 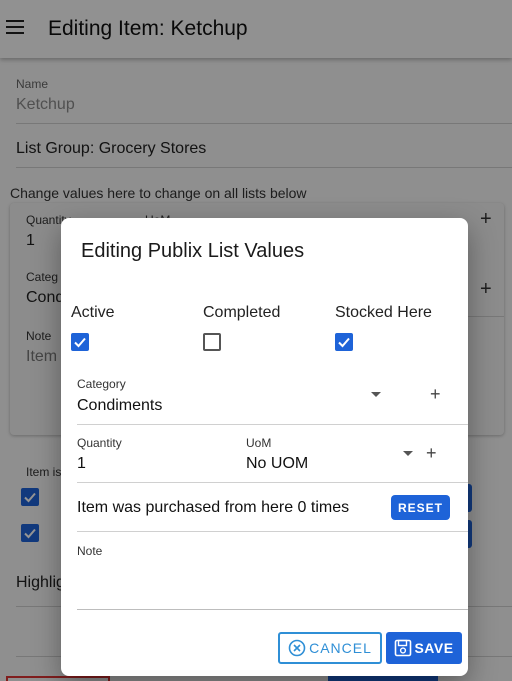 I want to click on stocked-here-checkbox, so click(x=344, y=342).